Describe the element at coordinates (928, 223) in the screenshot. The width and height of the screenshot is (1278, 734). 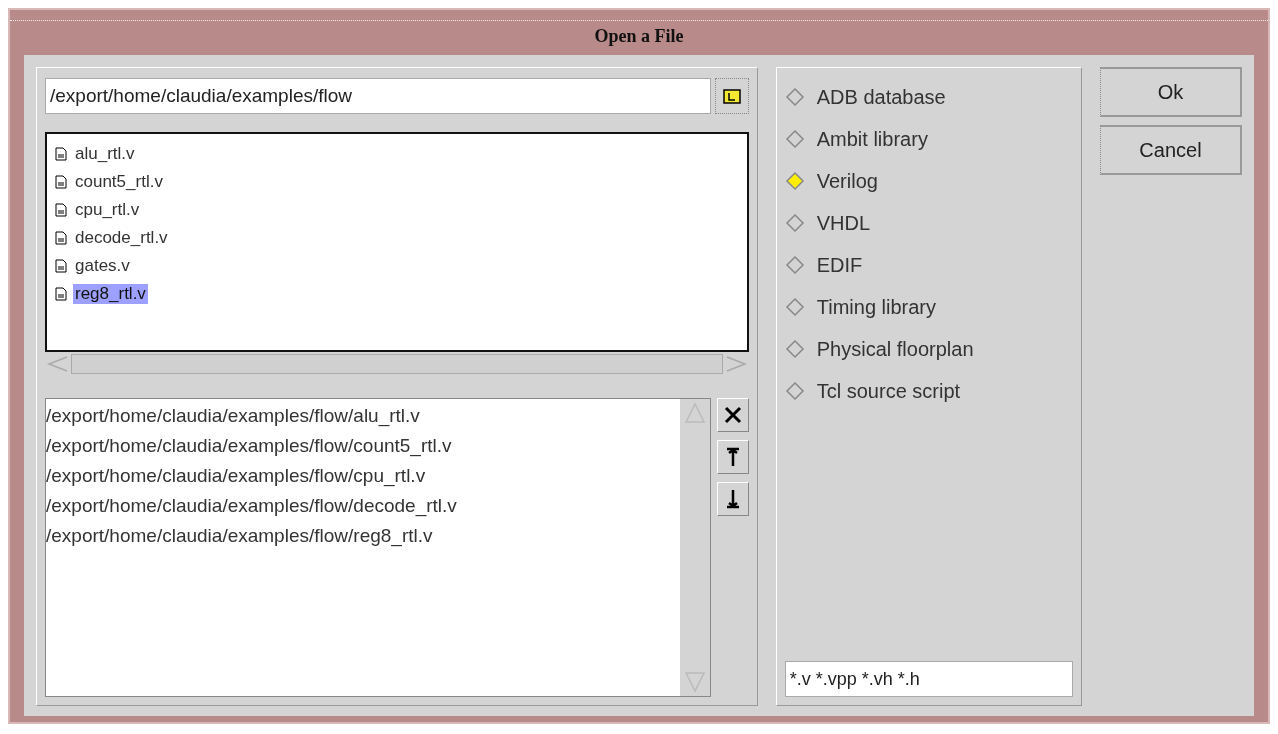
I see `format-radio: VHDL` at that location.